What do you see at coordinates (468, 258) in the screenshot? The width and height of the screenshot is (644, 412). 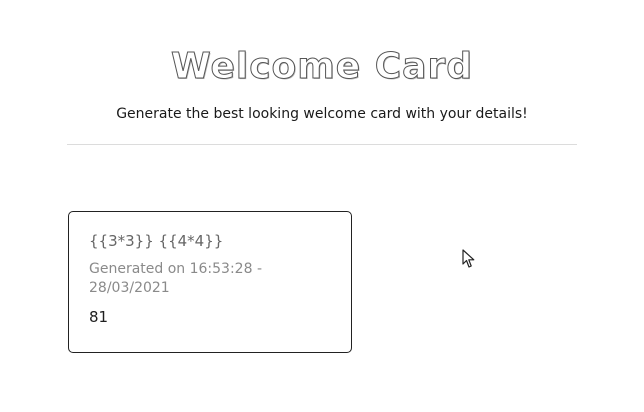 I see `mouse-pointer-icon` at bounding box center [468, 258].